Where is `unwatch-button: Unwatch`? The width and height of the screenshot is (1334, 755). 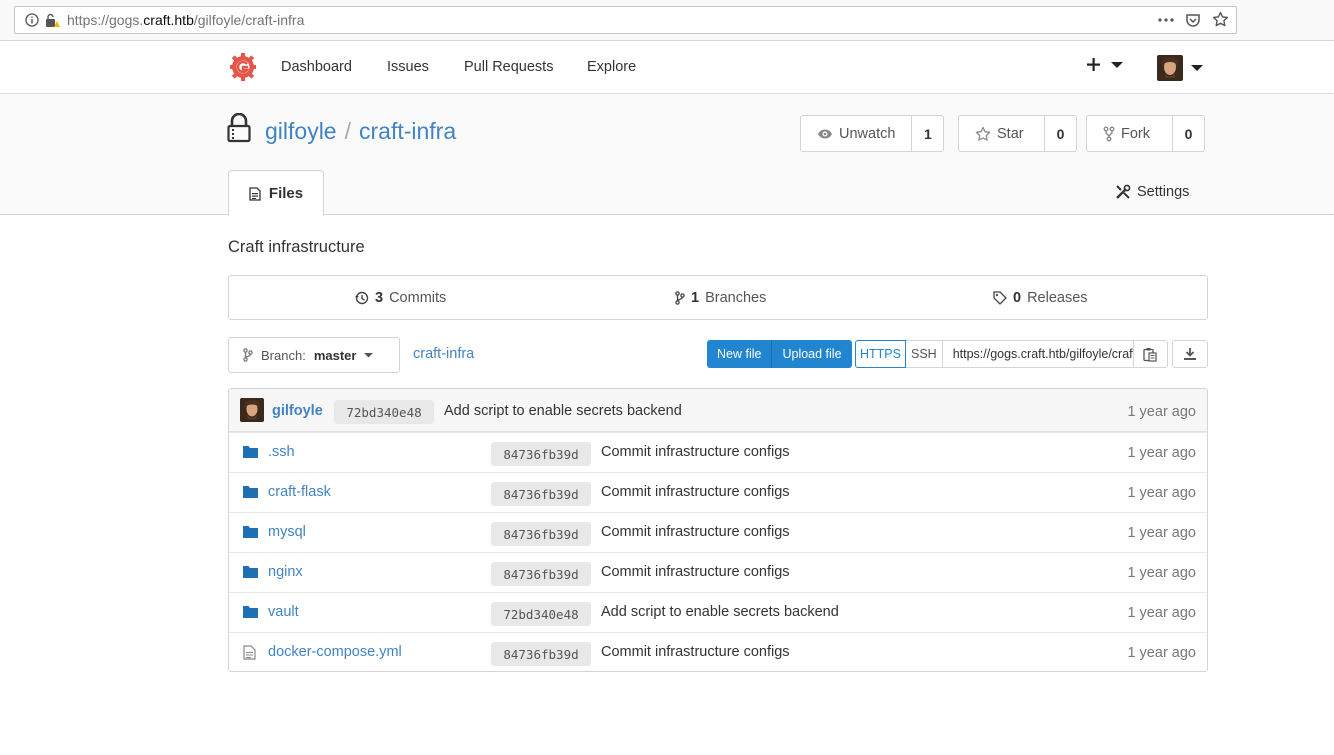
unwatch-button: Unwatch is located at coordinates (857, 133).